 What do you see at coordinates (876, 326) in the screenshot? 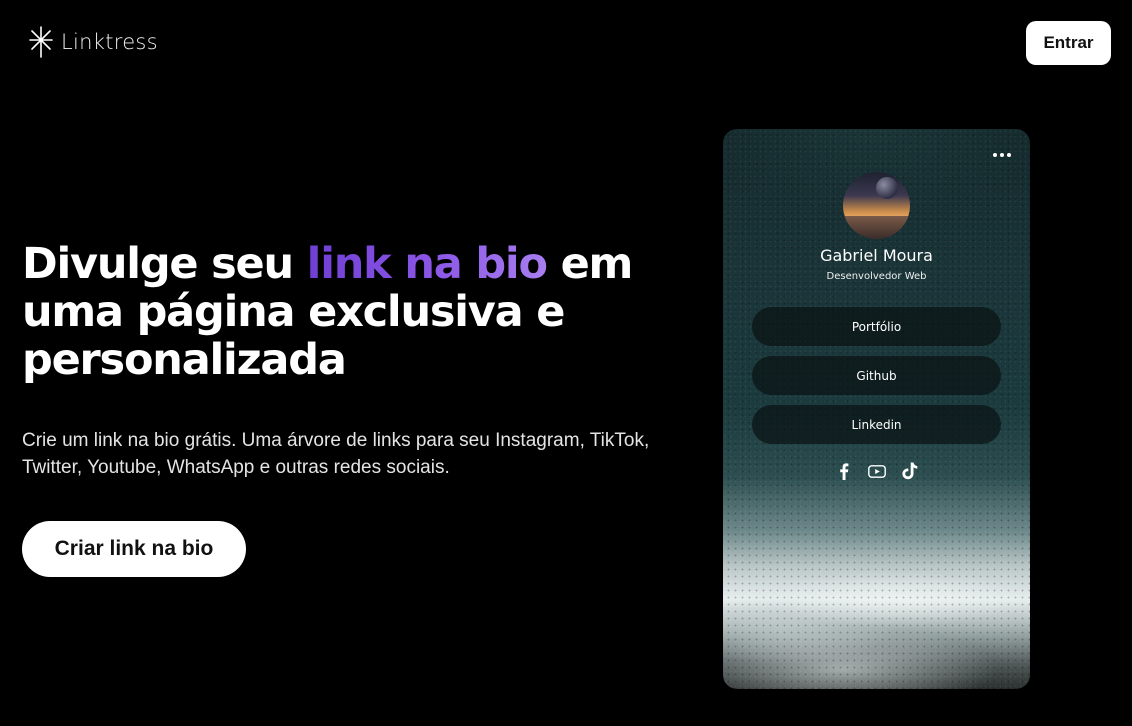
I see `link-button-portfolio: Portfólio` at bounding box center [876, 326].